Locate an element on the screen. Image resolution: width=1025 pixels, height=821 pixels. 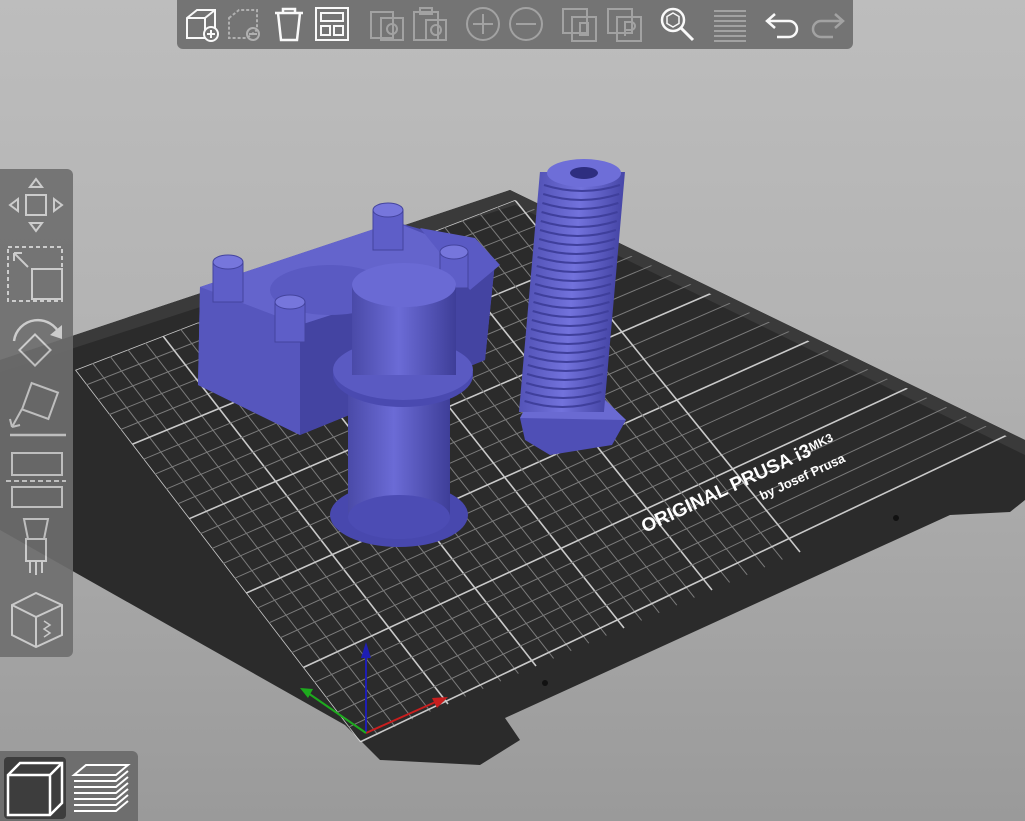
seam-cube-icon is located at coordinates (37, 620).